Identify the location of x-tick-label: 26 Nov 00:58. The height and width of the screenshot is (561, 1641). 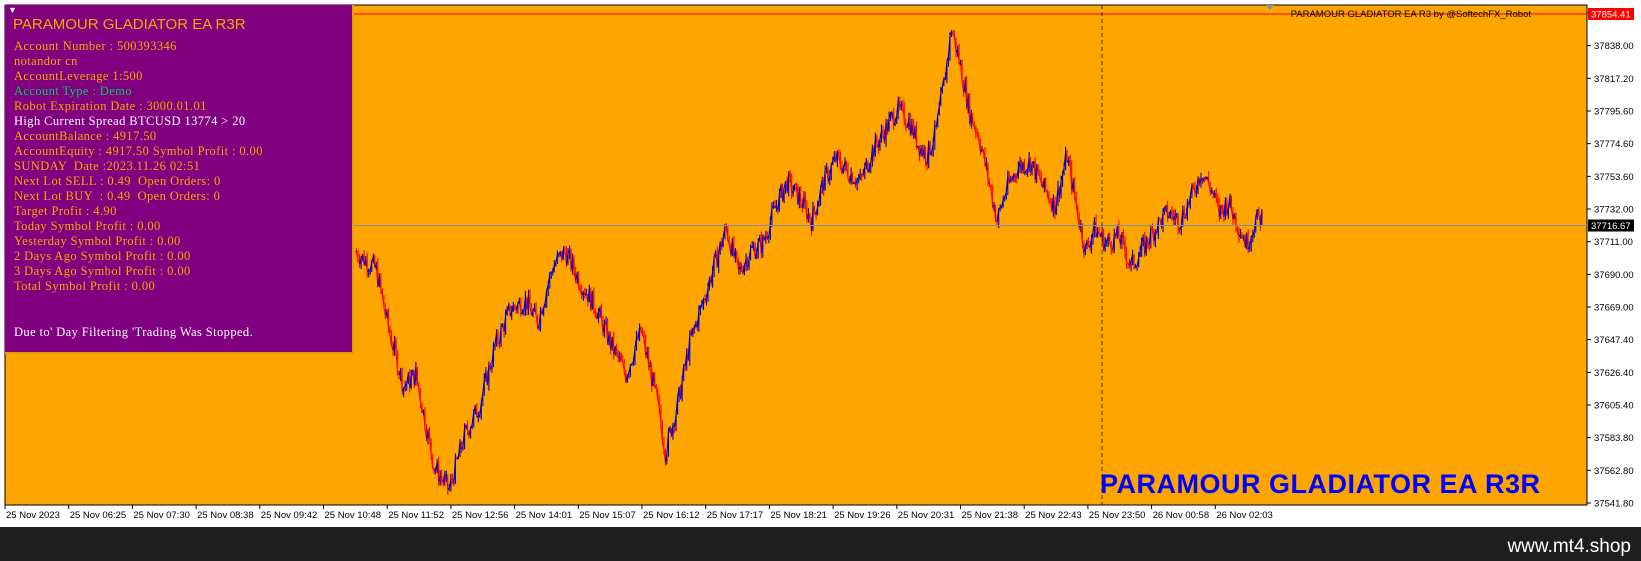
(1181, 515).